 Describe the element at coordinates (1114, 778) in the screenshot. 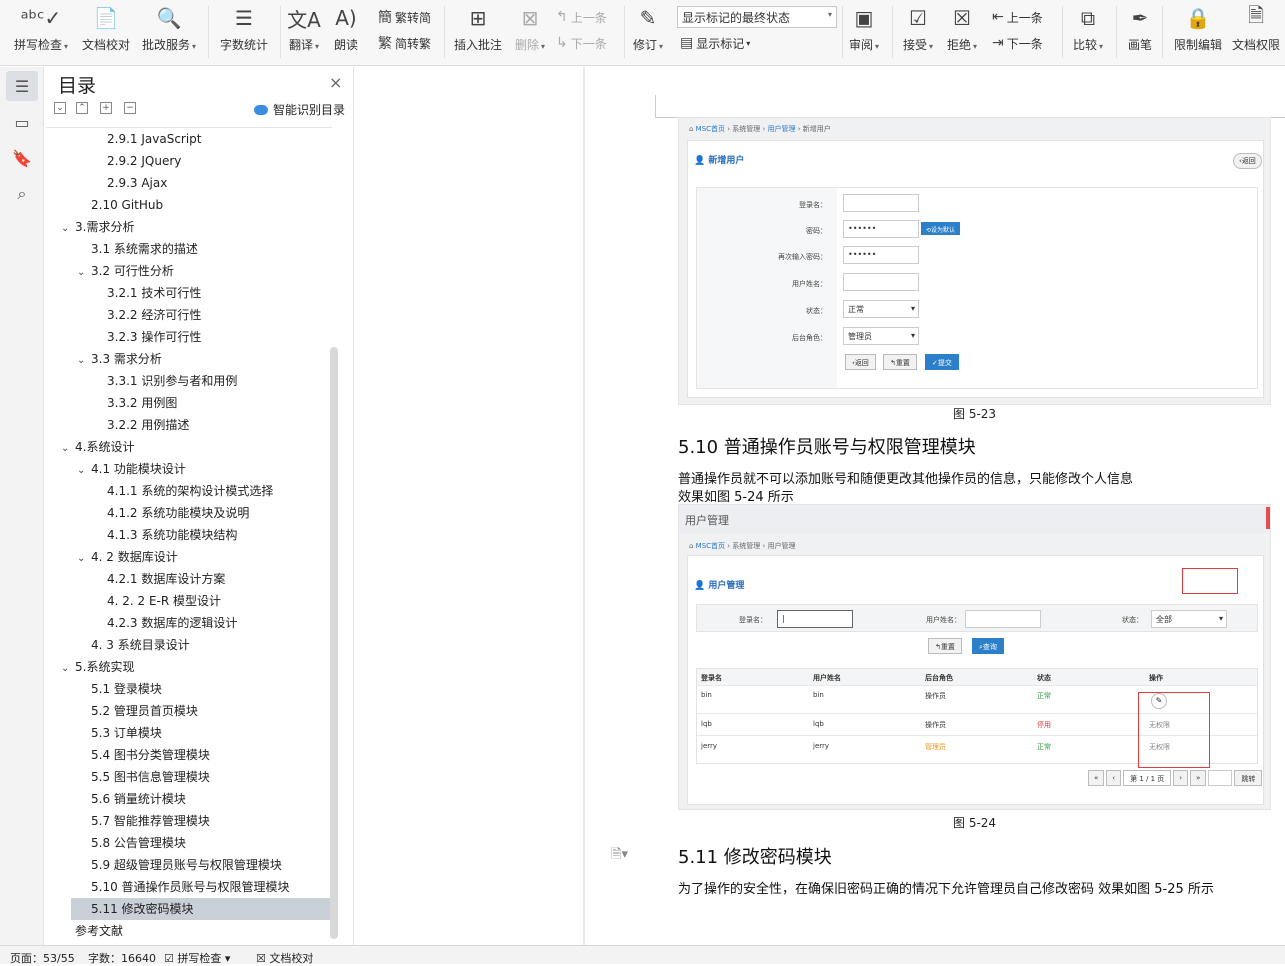

I see `prev-page-button: ‹` at that location.